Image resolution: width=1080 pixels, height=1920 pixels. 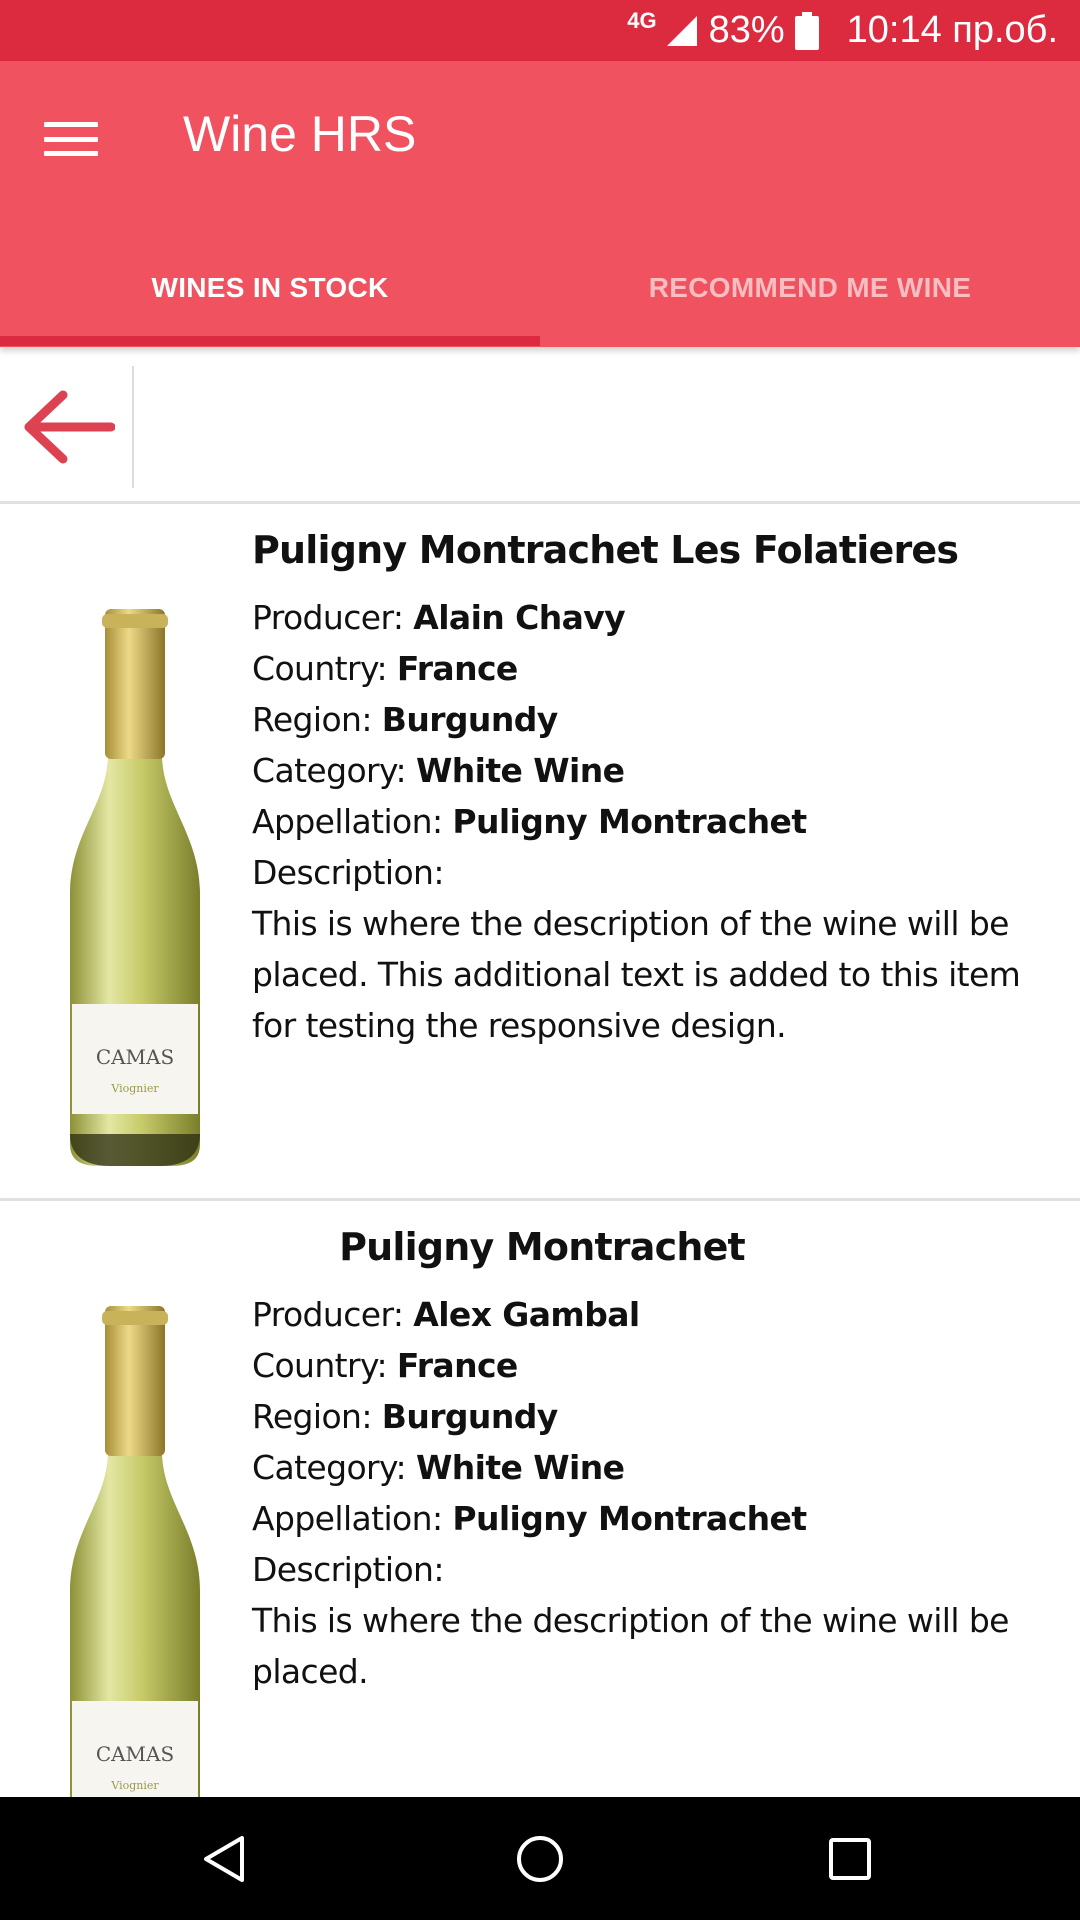 I want to click on signal-icon, so click(x=682, y=31).